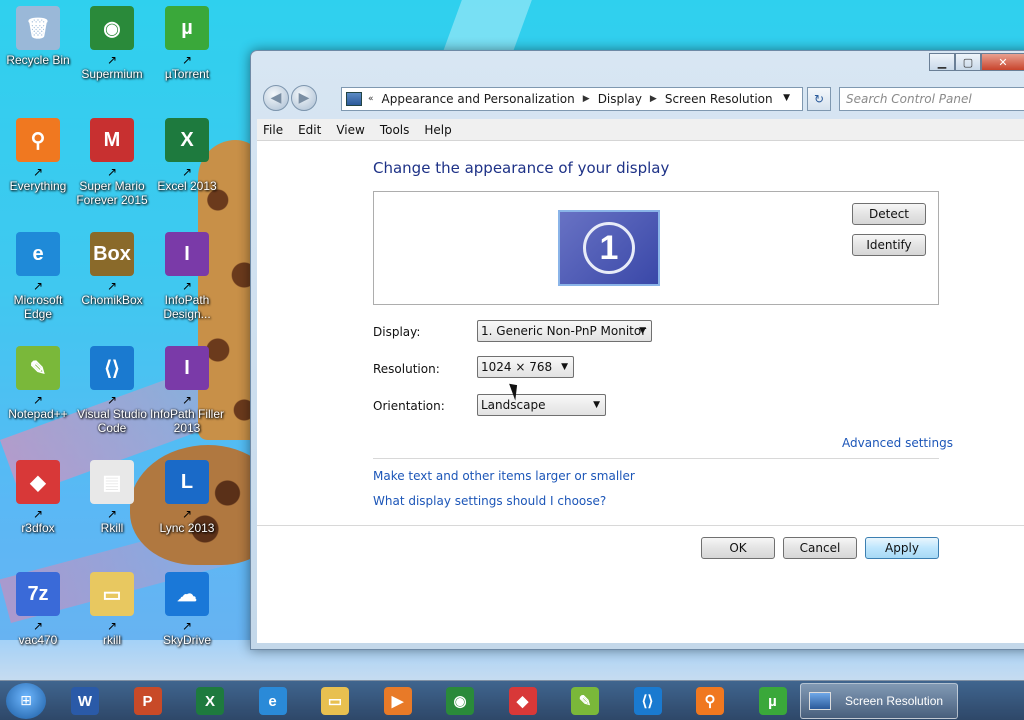 The image size is (1024, 720). I want to click on desktop-icon-label: Rkill, so click(112, 528).